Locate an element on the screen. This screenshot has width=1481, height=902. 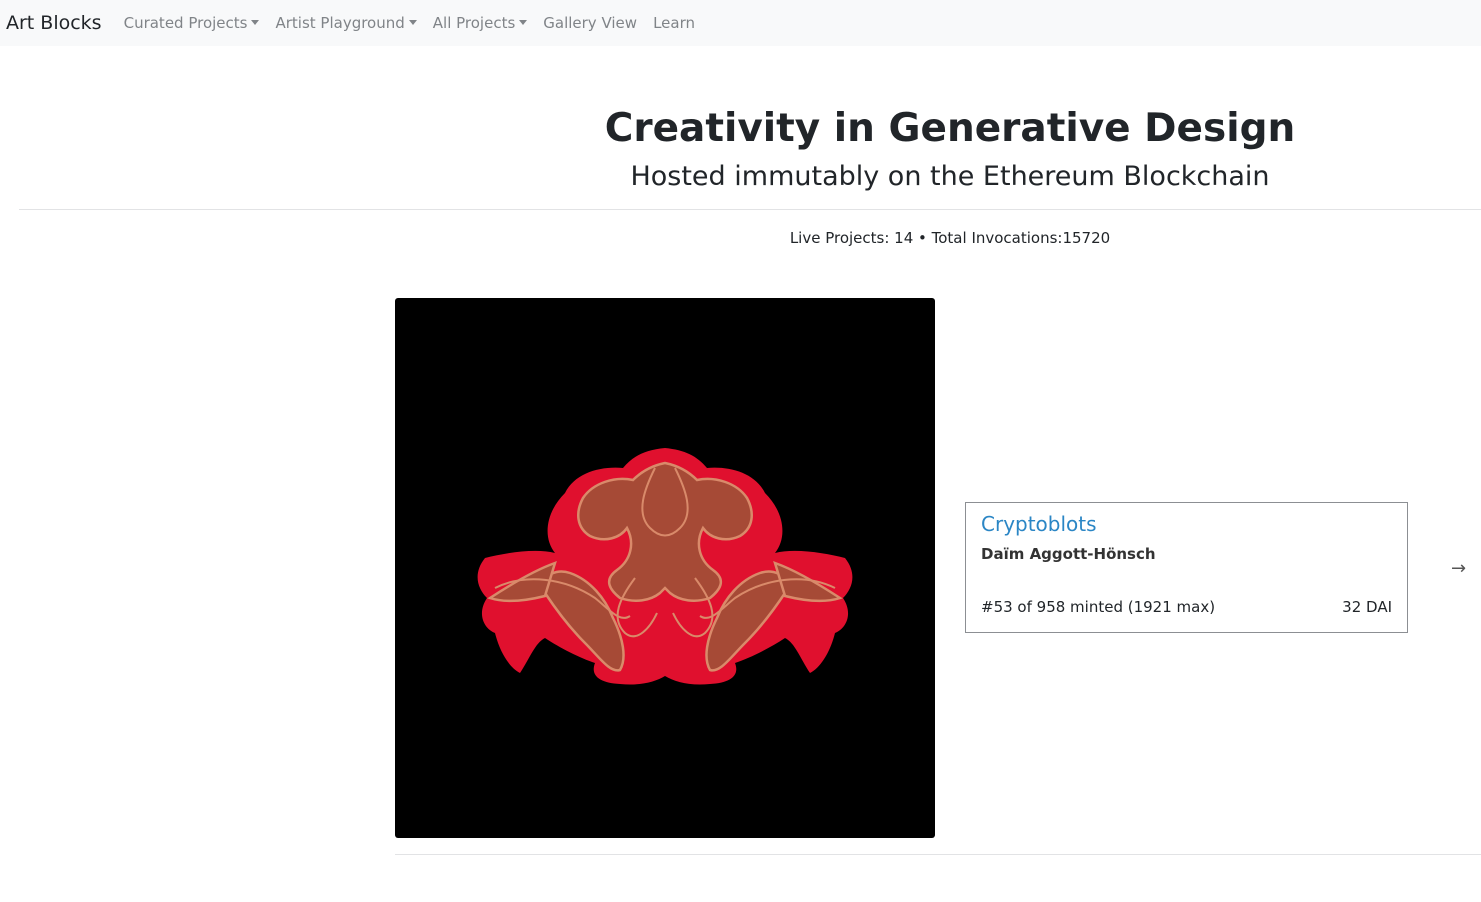
nav-all-projects: All Projects is located at coordinates (480, 23).